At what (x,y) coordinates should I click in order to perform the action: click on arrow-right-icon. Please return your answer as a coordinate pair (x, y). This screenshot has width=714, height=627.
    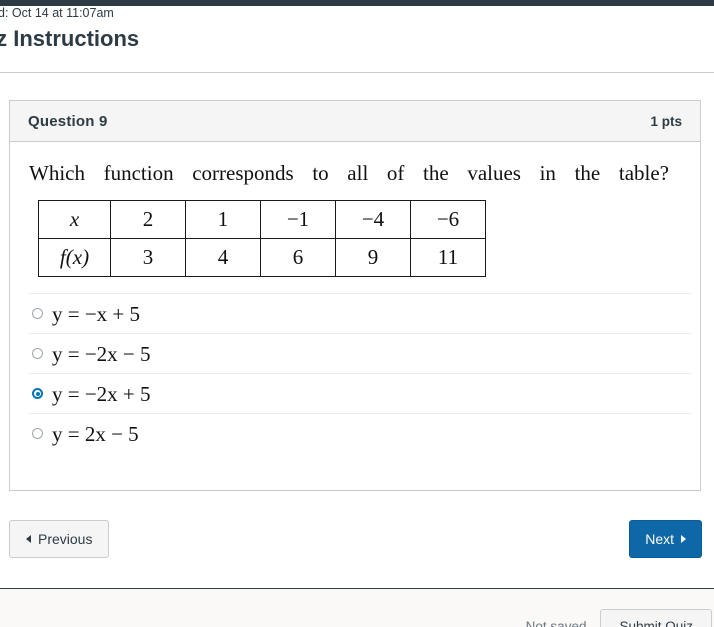
    Looking at the image, I should click on (683, 539).